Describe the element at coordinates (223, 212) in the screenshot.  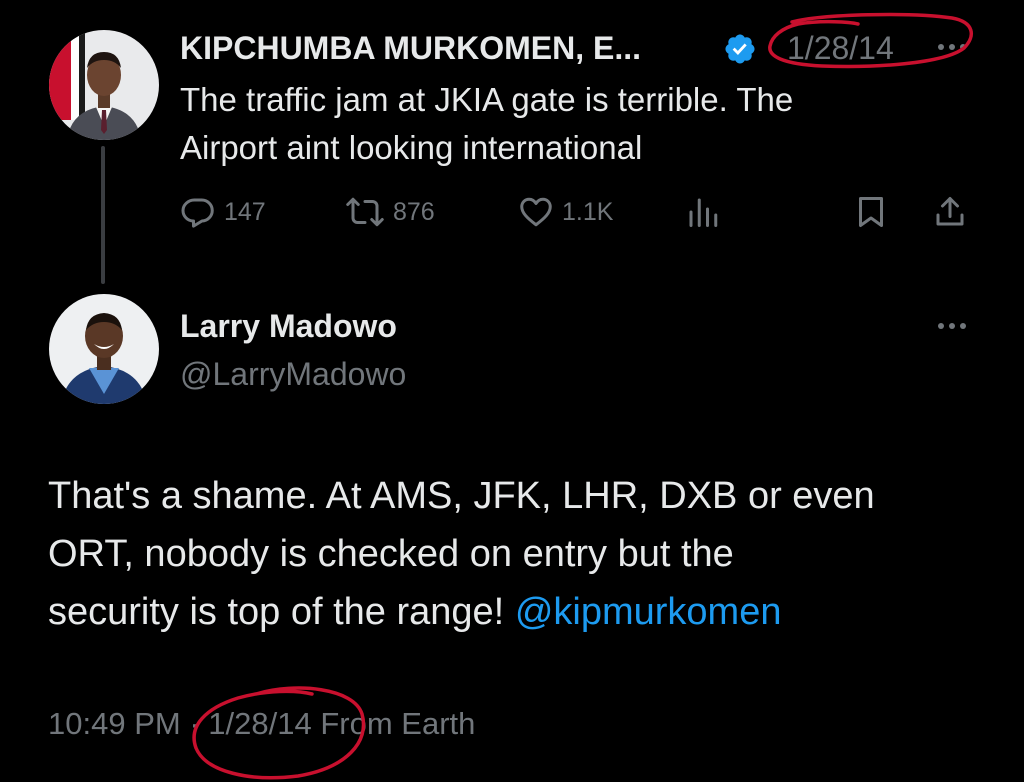
I see `reply-button: 147` at that location.